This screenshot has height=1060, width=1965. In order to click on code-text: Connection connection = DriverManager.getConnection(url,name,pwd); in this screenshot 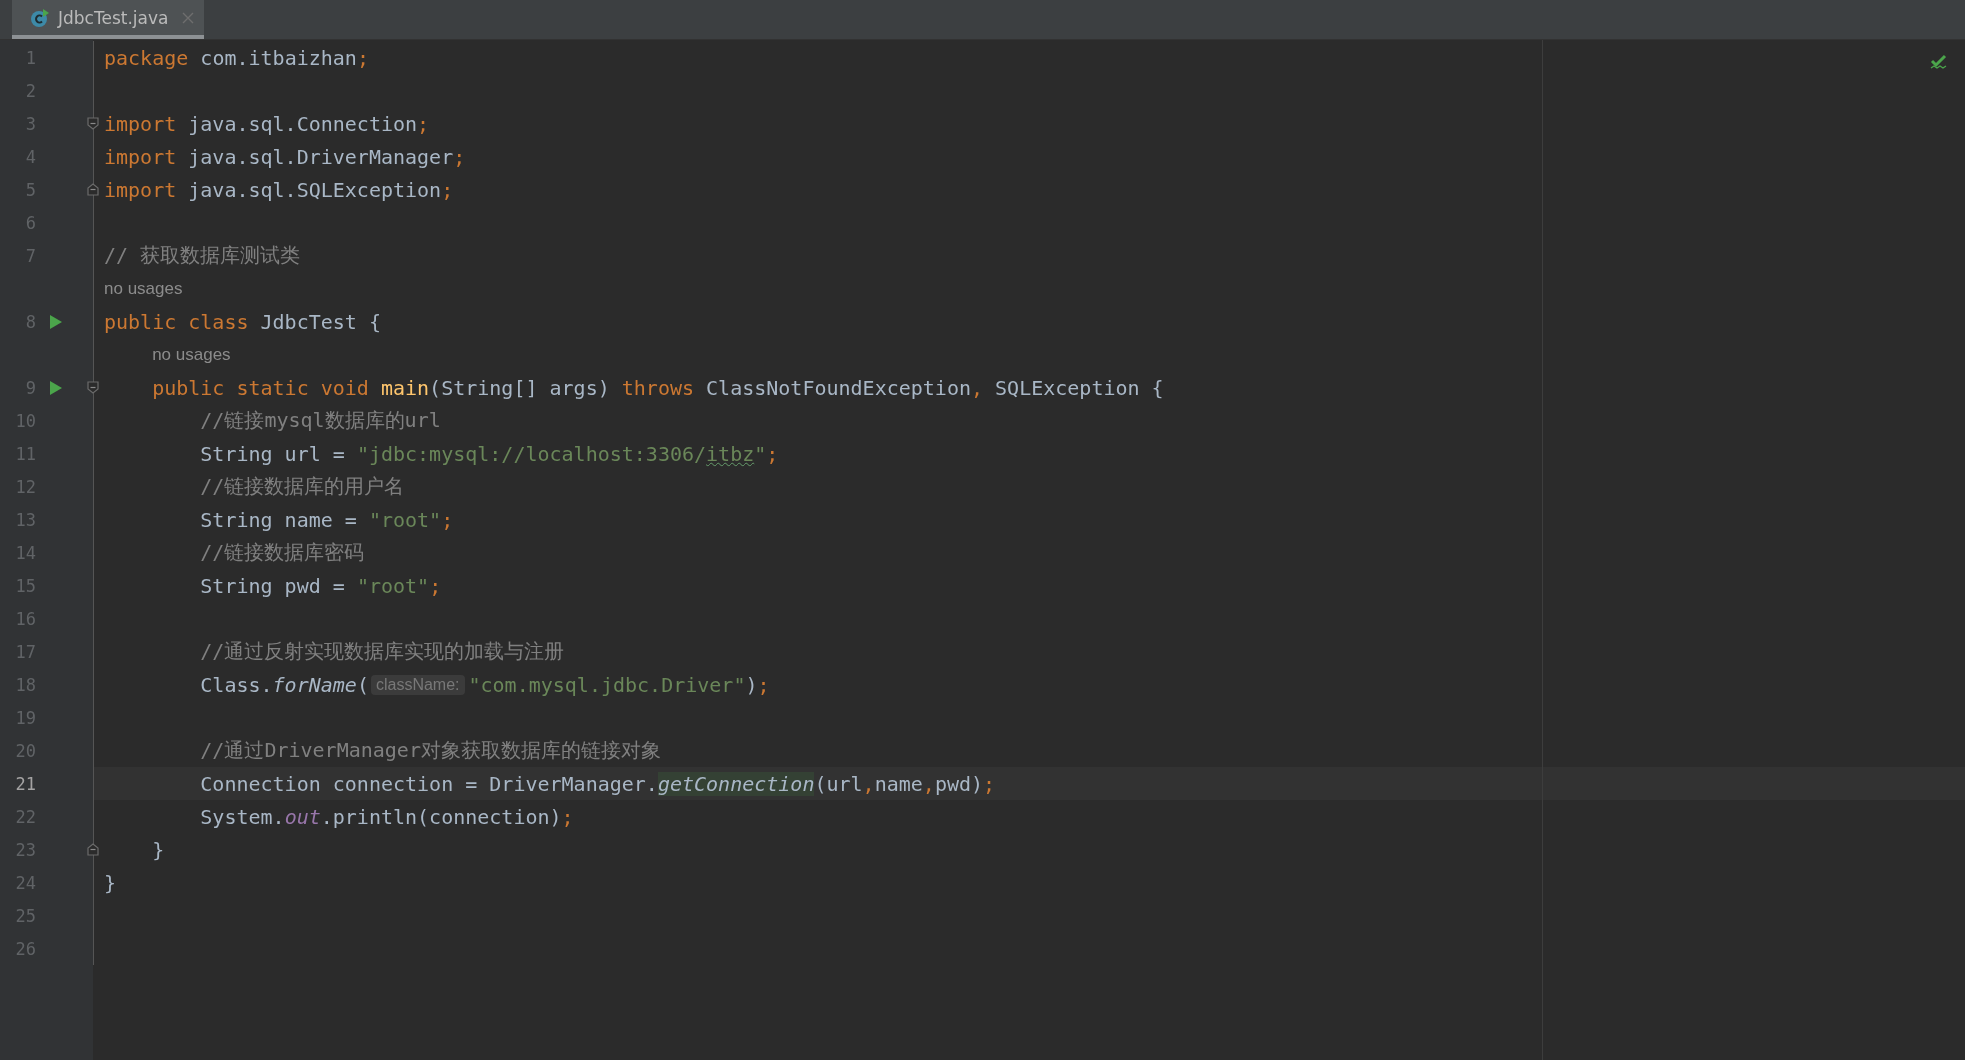, I will do `click(598, 783)`.